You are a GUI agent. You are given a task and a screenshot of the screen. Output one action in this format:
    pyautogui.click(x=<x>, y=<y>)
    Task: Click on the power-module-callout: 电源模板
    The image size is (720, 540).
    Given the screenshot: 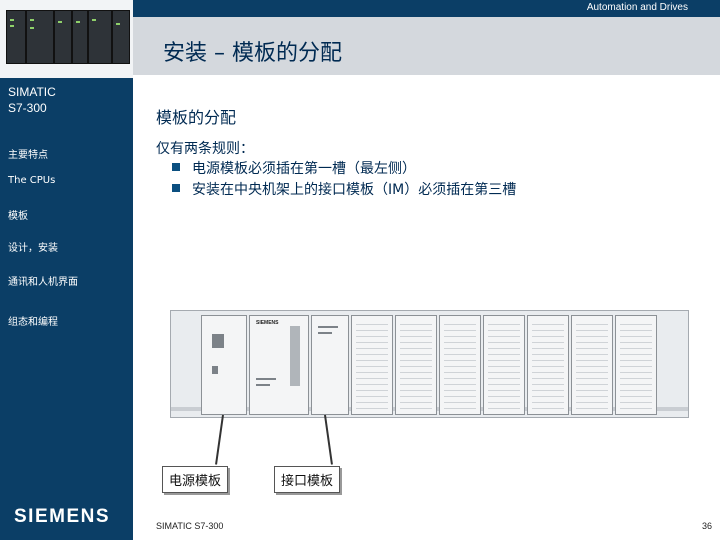 What is the action you would take?
    pyautogui.click(x=195, y=479)
    